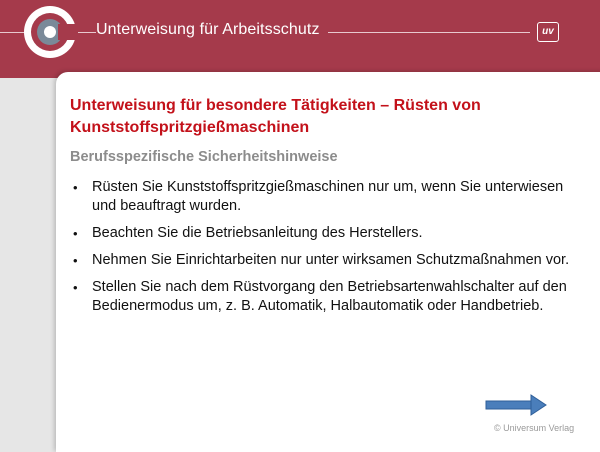 The width and height of the screenshot is (600, 452). Describe the element at coordinates (548, 32) in the screenshot. I see `uv-badge: uv` at that location.